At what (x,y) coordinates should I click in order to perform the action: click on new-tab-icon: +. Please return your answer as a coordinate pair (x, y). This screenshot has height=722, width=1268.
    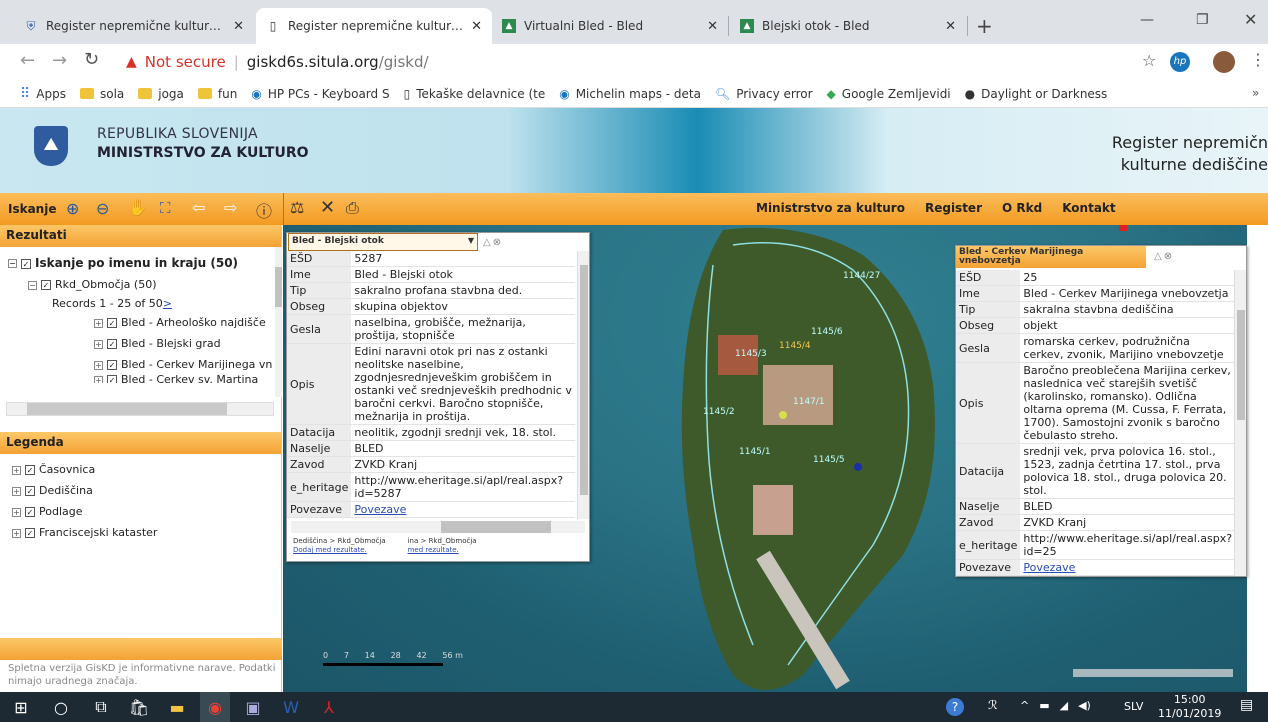
    Looking at the image, I should click on (984, 26).